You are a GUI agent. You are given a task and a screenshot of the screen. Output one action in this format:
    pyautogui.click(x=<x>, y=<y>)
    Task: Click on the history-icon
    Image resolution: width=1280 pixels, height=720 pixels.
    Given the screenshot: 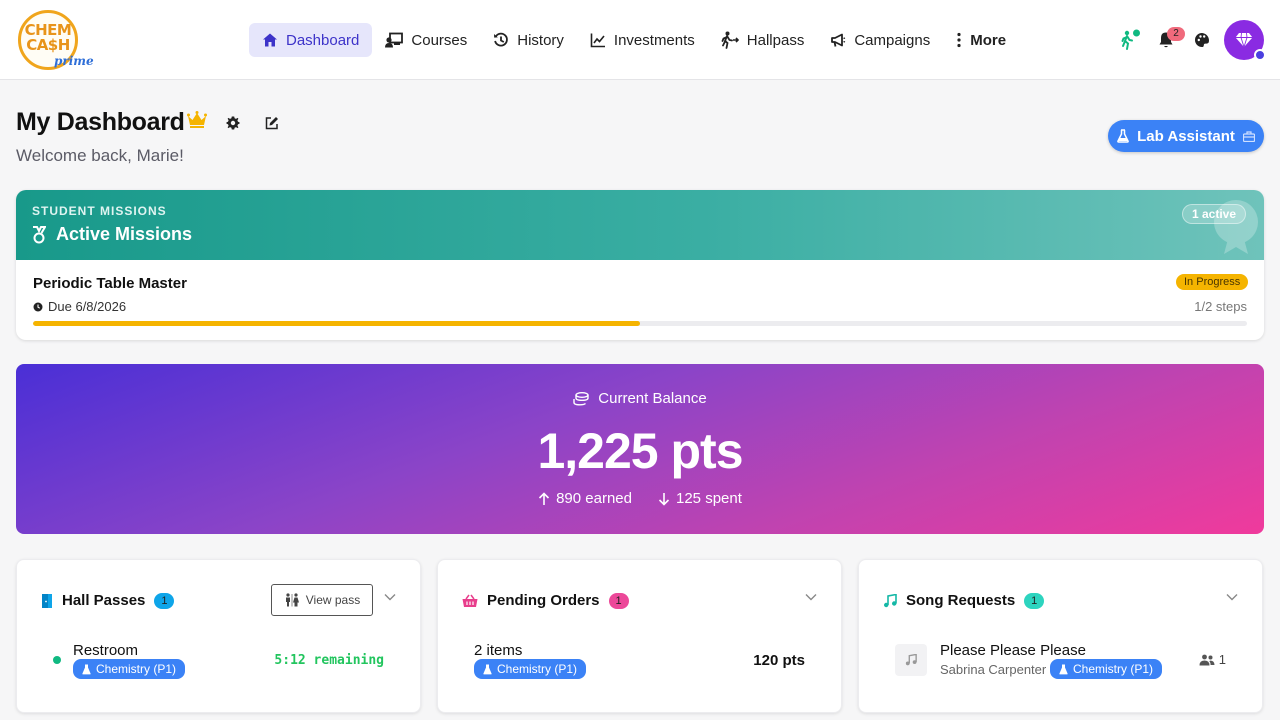 What is the action you would take?
    pyautogui.click(x=501, y=40)
    